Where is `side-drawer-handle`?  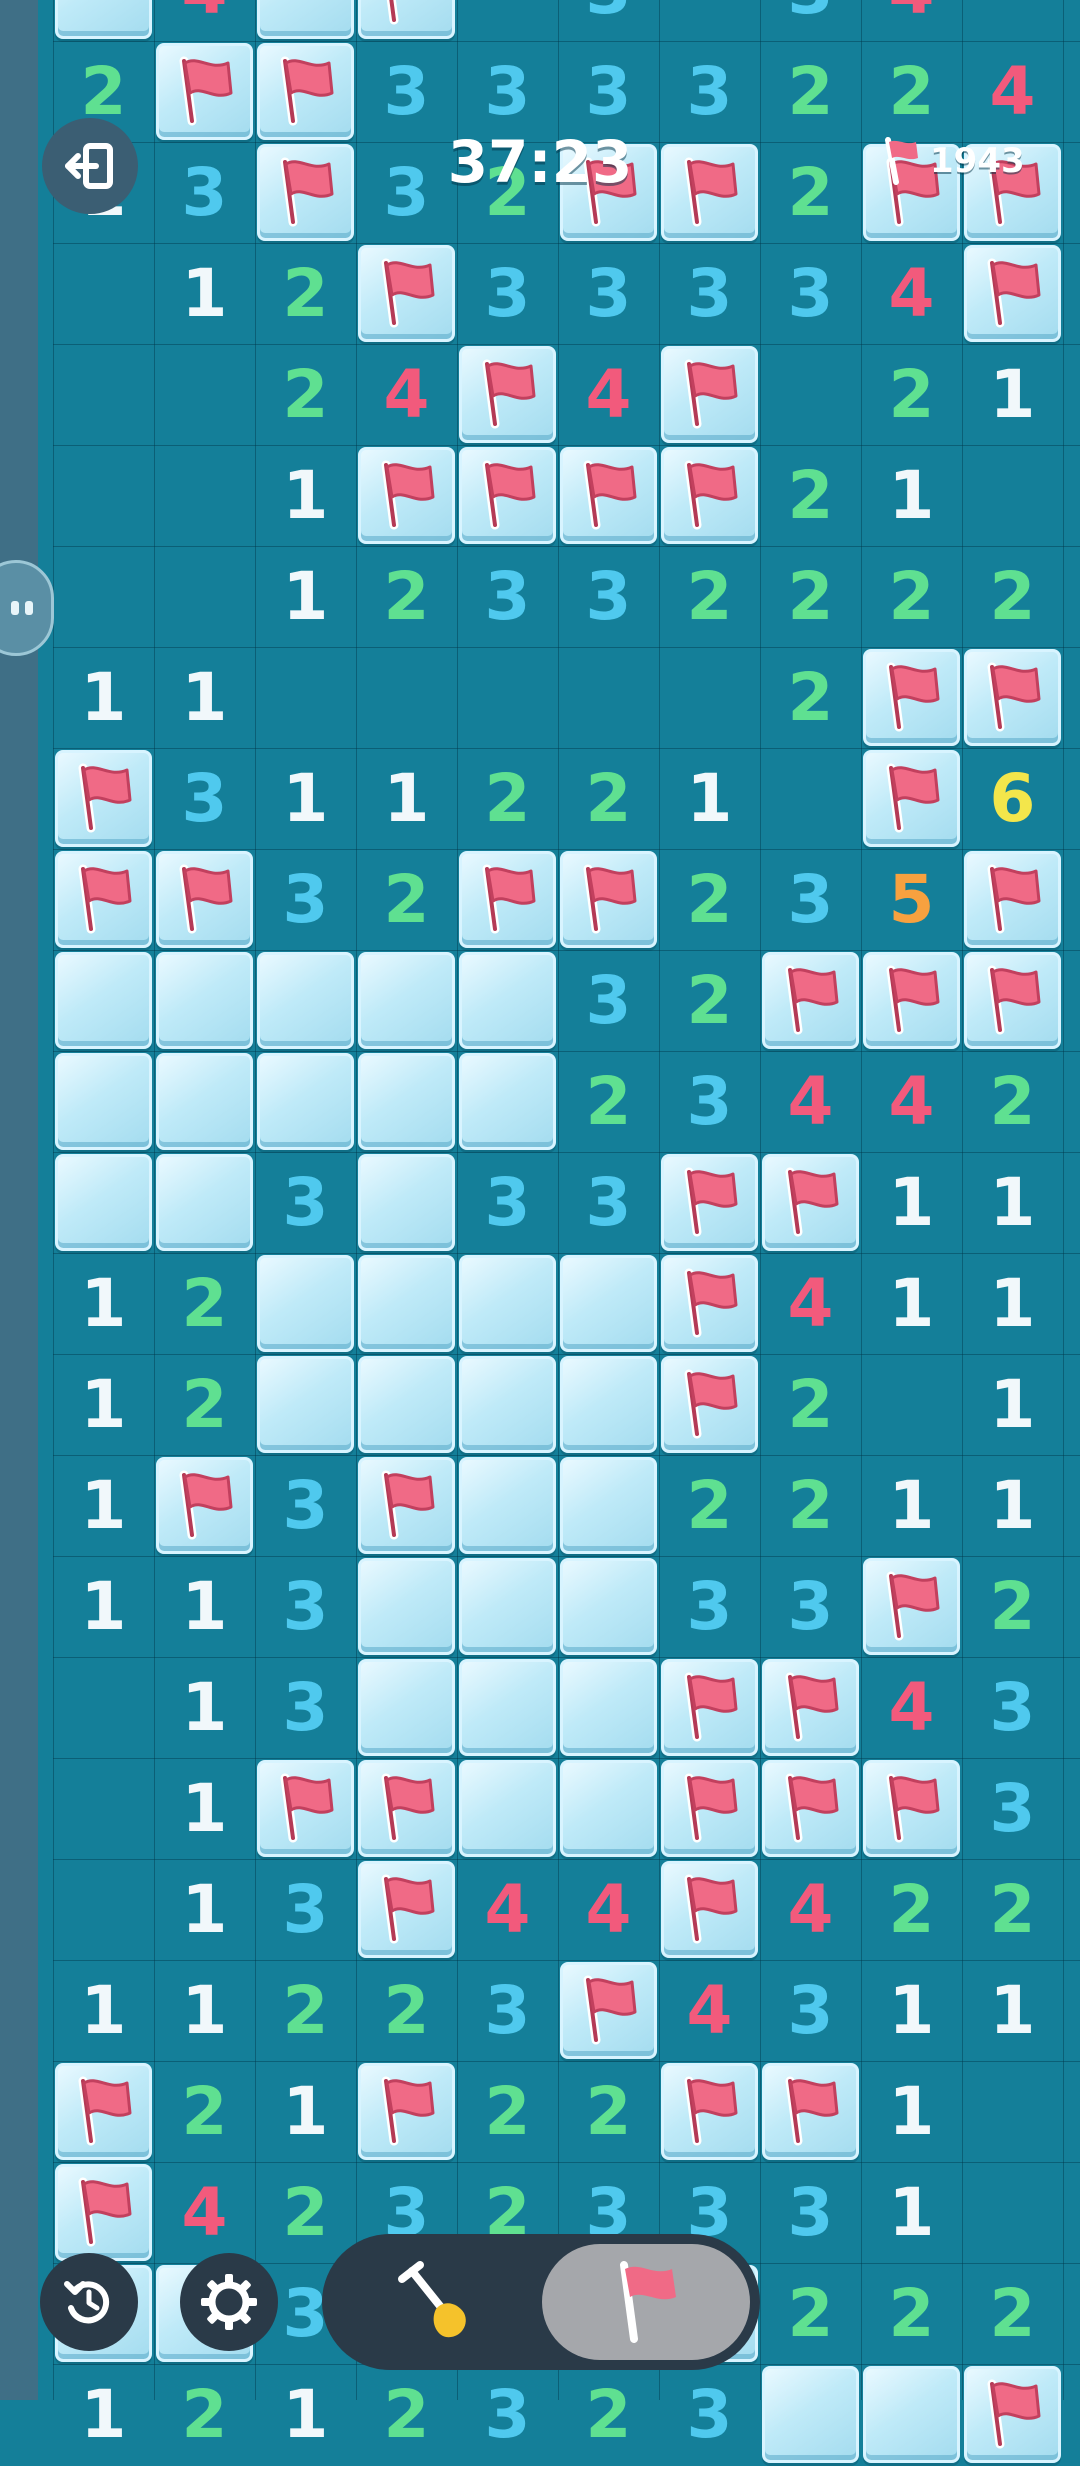 side-drawer-handle is located at coordinates (27, 608).